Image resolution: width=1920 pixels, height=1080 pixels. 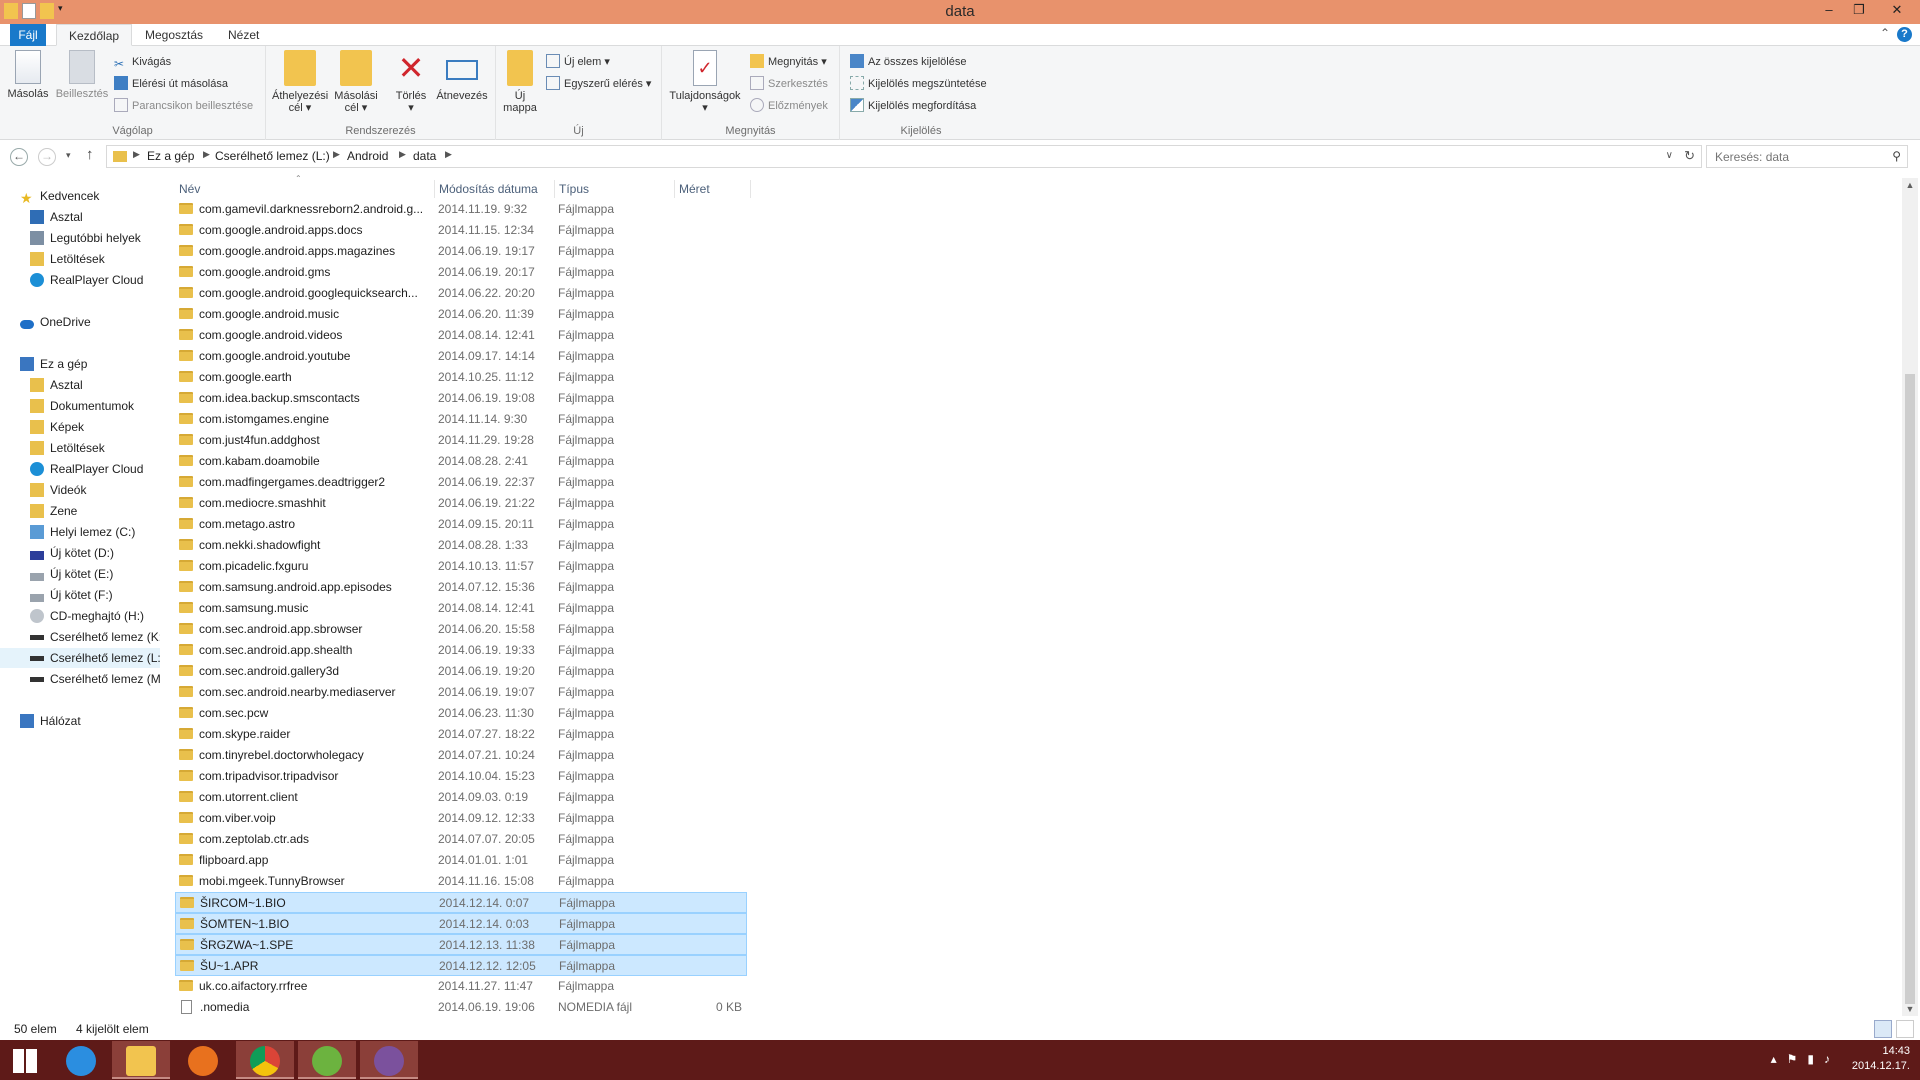 What do you see at coordinates (80, 553) in the screenshot?
I see `nav-drive-d: Új kötet (D:)` at bounding box center [80, 553].